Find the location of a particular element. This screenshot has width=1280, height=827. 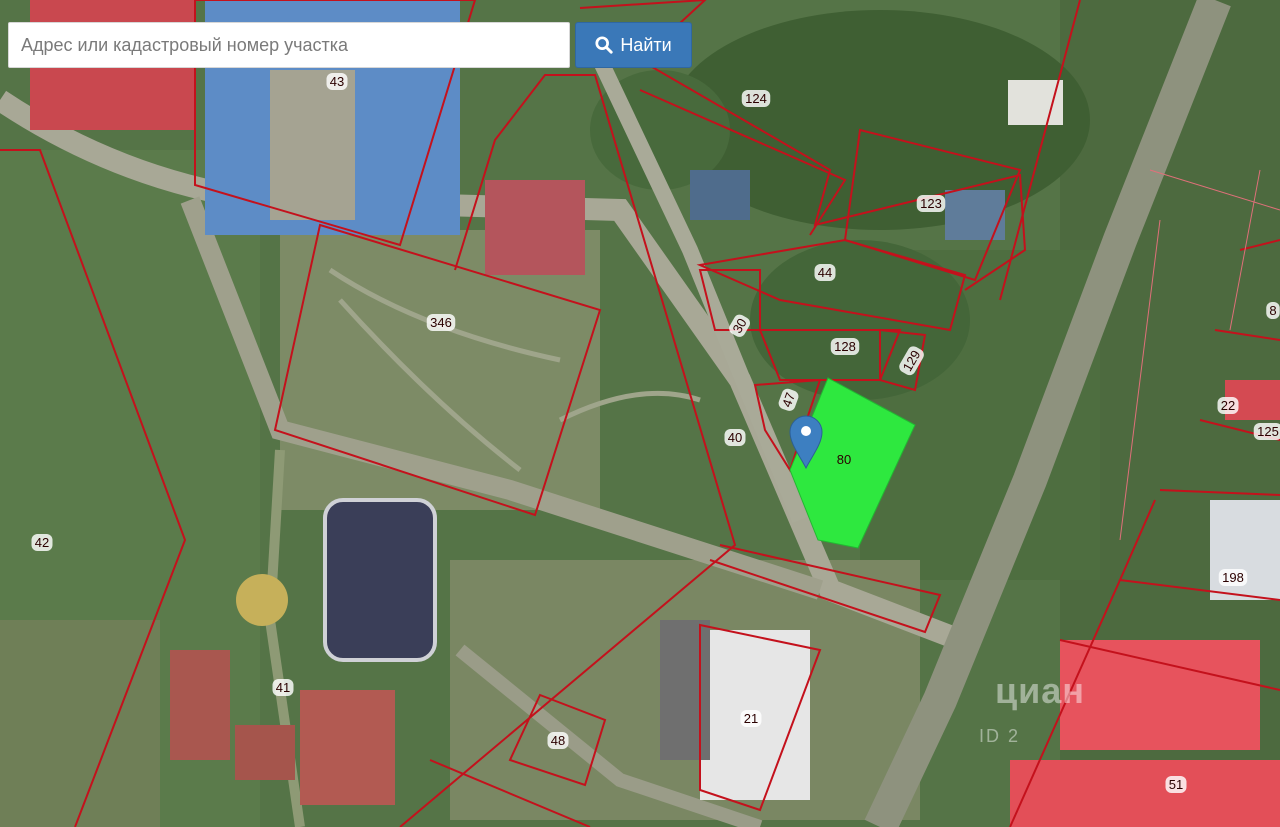

parcel-number-label: 80 is located at coordinates (844, 459).